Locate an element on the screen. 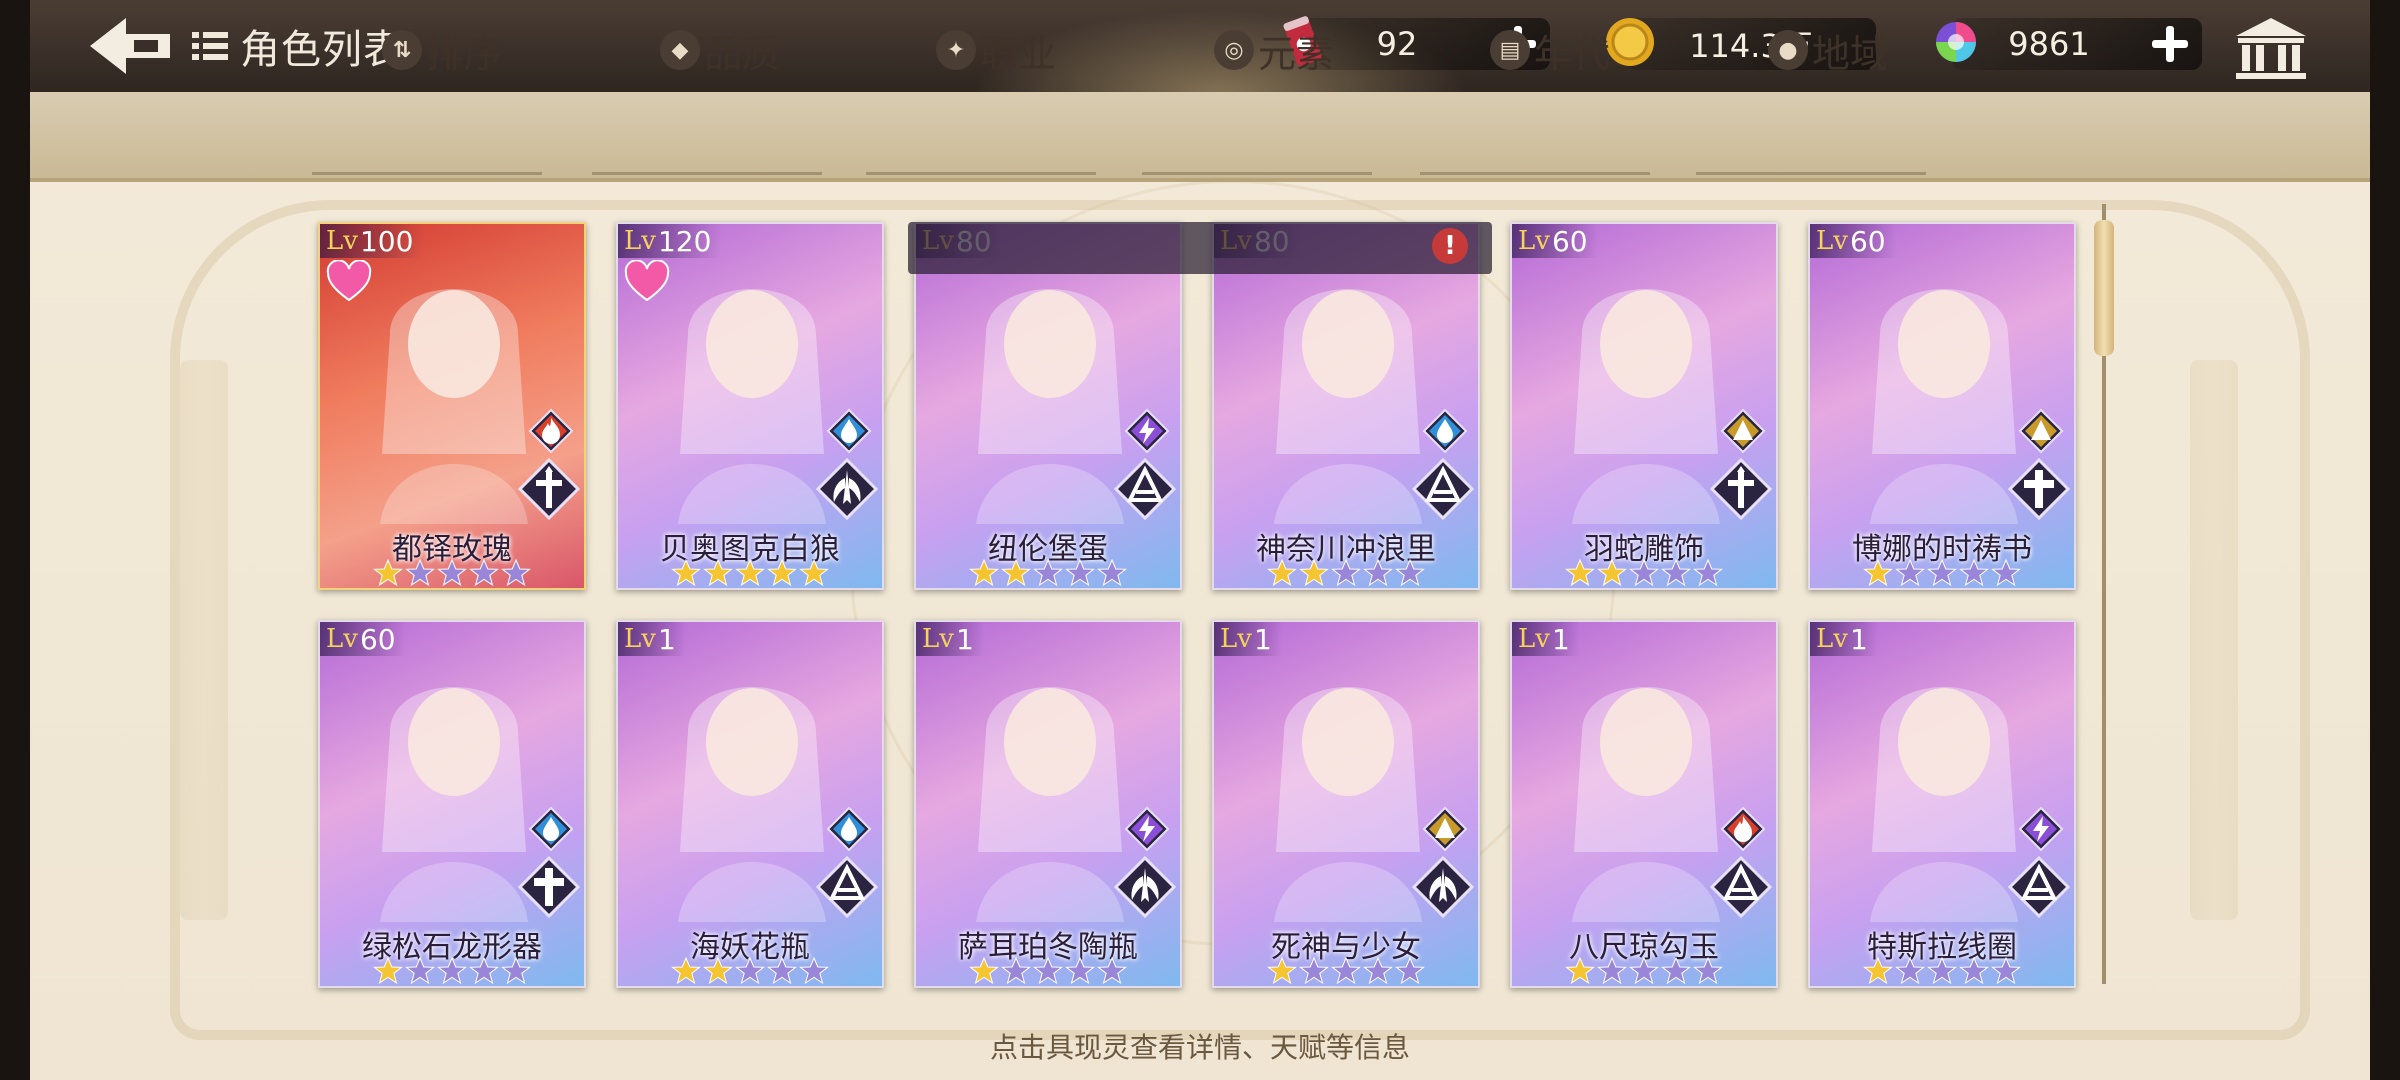 Image resolution: width=2400 pixels, height=1080 pixels. resource-gem: 9861 is located at coordinates (2069, 44).